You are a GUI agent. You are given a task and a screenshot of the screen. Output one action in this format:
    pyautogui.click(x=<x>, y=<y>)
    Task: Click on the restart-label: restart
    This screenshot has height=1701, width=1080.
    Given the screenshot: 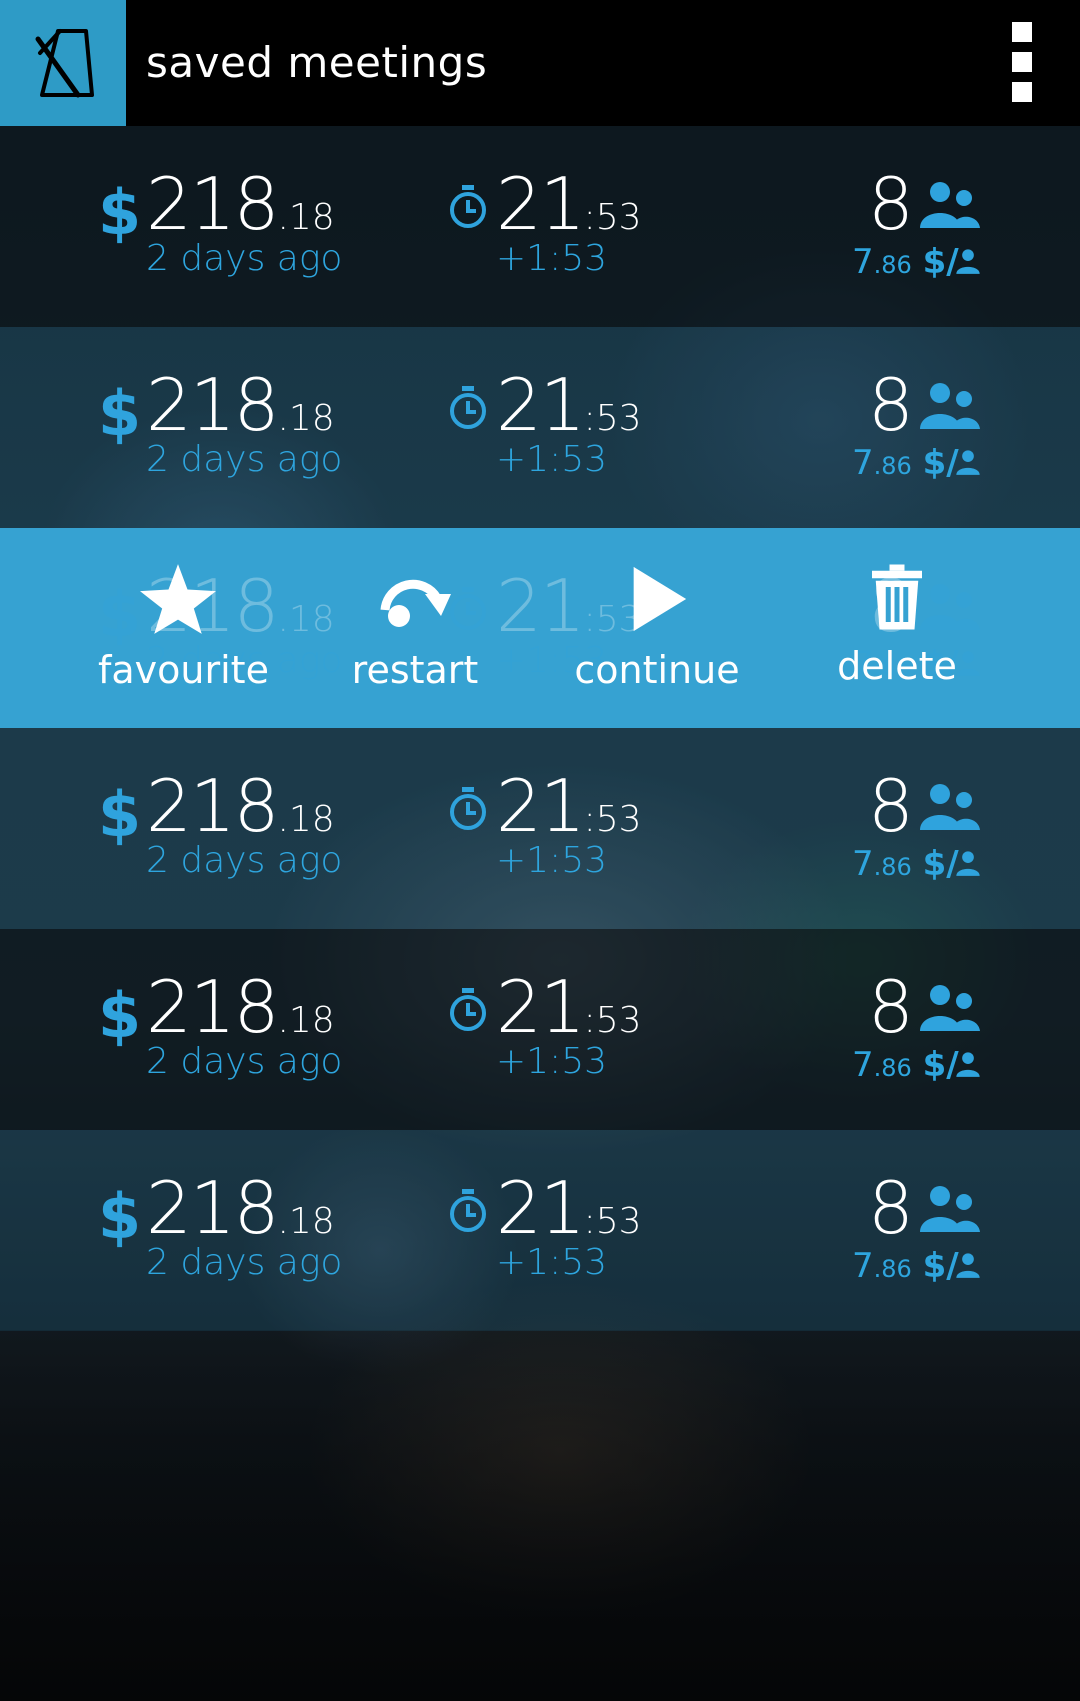 What is the action you would take?
    pyautogui.click(x=415, y=670)
    